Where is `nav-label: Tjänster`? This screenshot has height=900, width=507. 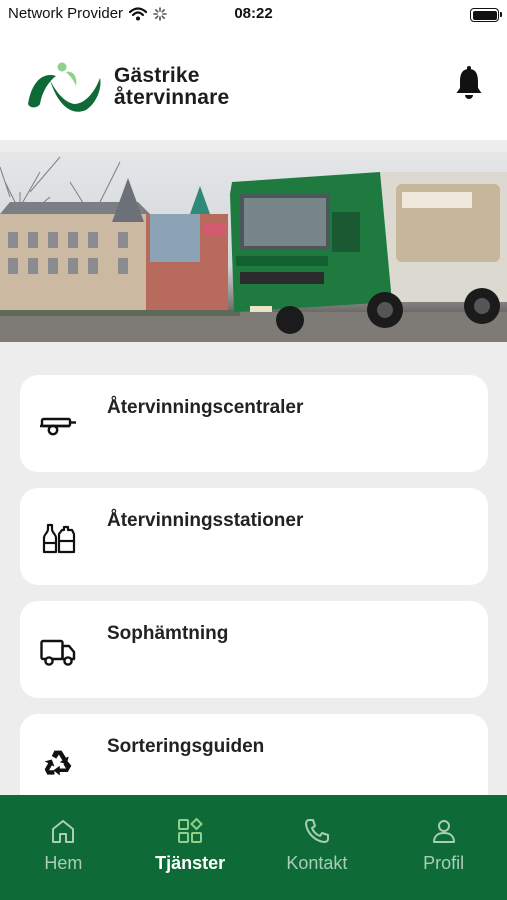 nav-label: Tjänster is located at coordinates (190, 863).